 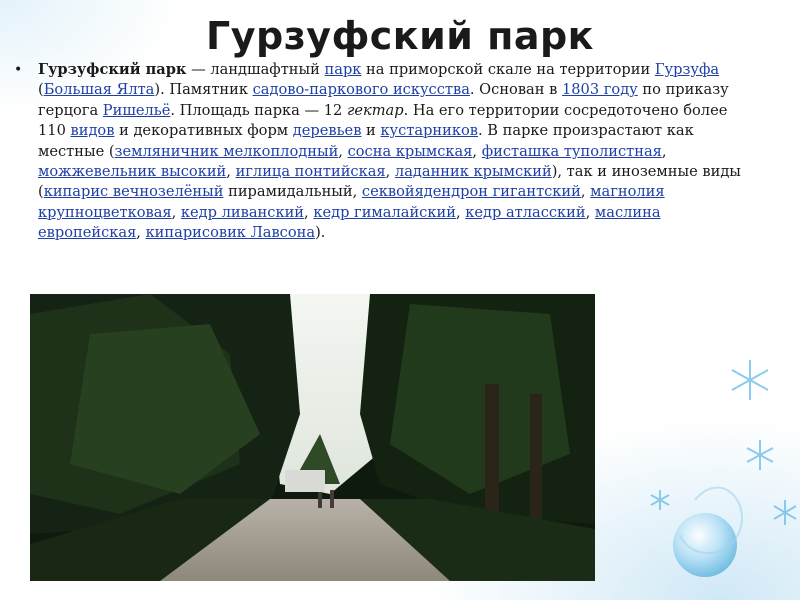 What do you see at coordinates (687, 69) in the screenshot?
I see `wiki-link: Гурзуфа` at bounding box center [687, 69].